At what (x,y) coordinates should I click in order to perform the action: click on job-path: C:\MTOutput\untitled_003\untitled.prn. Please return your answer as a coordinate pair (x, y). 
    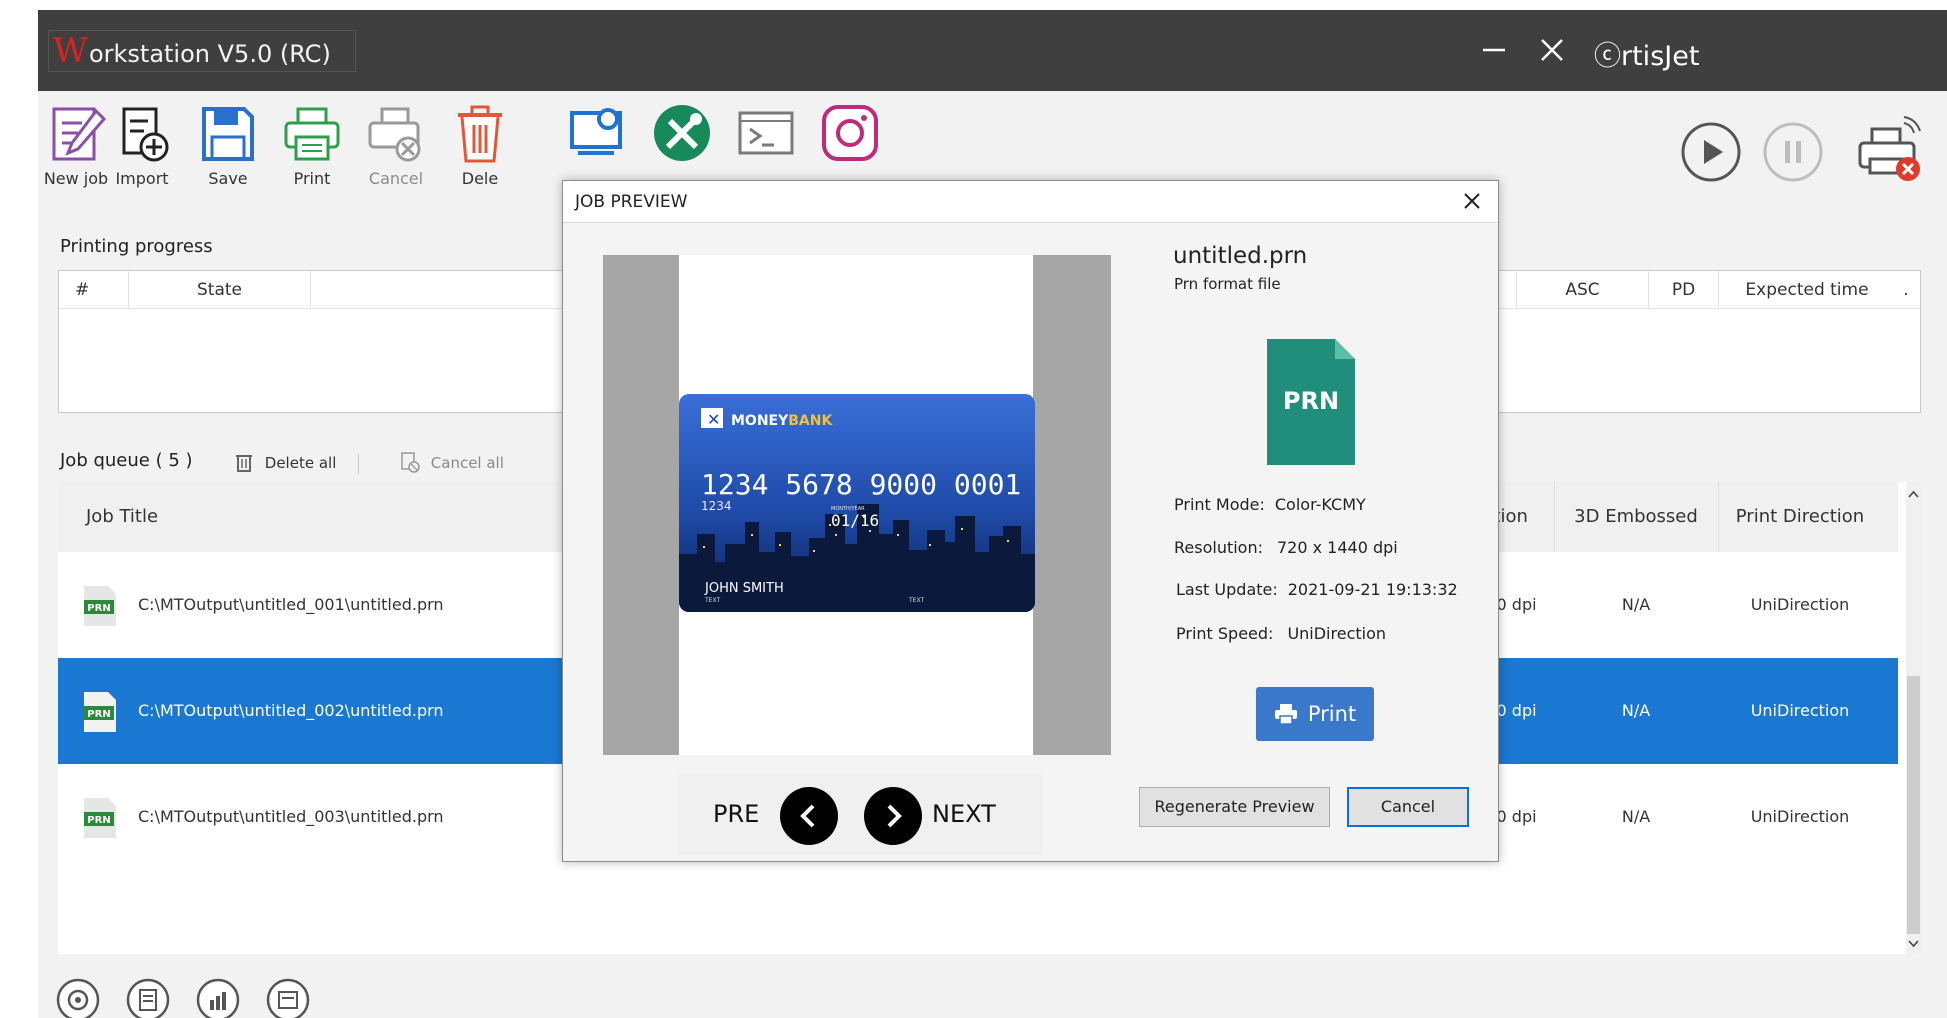
    Looking at the image, I should click on (291, 816).